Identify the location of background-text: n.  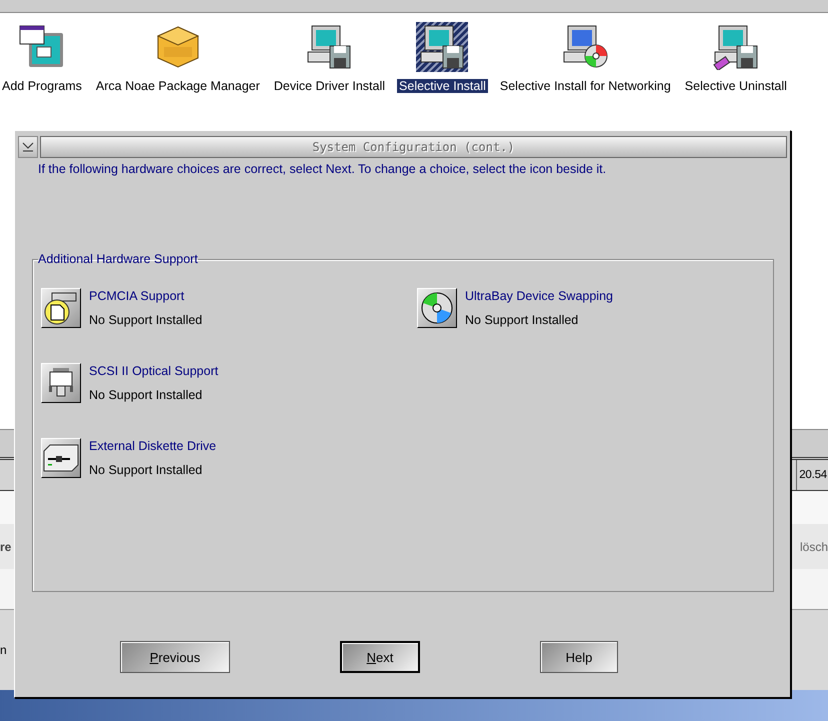
(3, 650).